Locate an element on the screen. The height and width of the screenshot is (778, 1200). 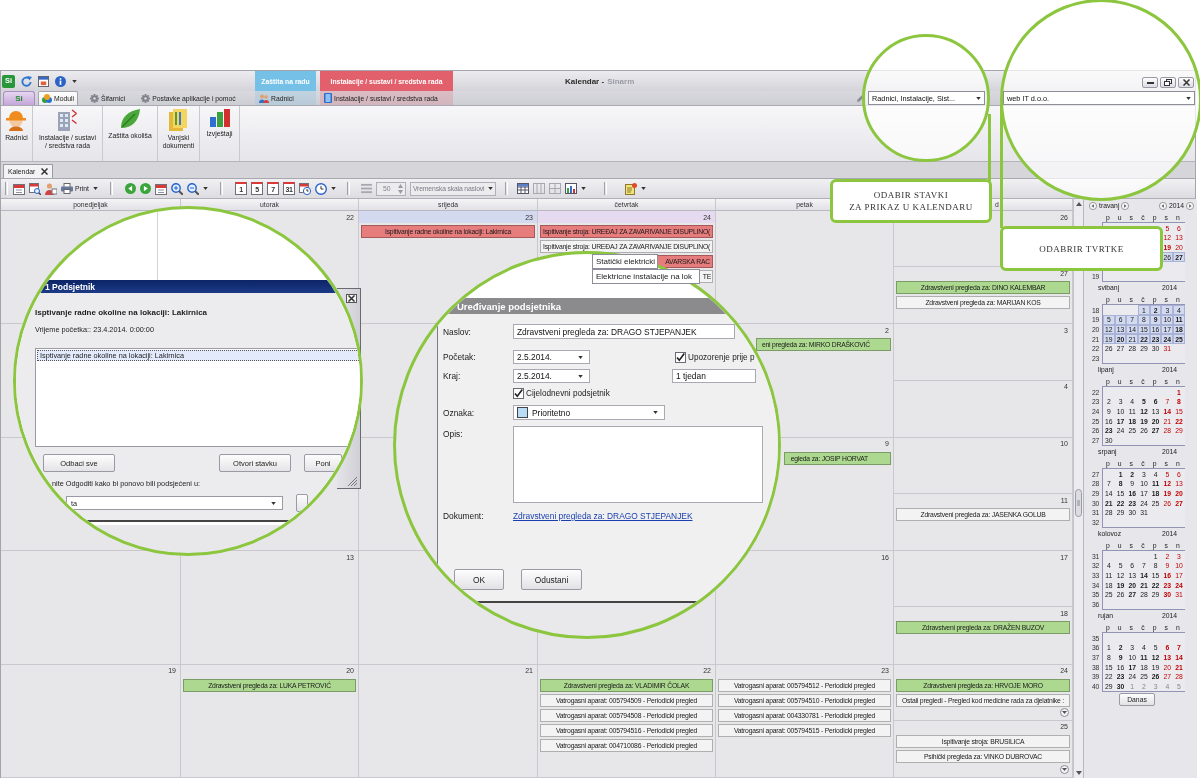
table-icon is located at coordinates (523, 188).